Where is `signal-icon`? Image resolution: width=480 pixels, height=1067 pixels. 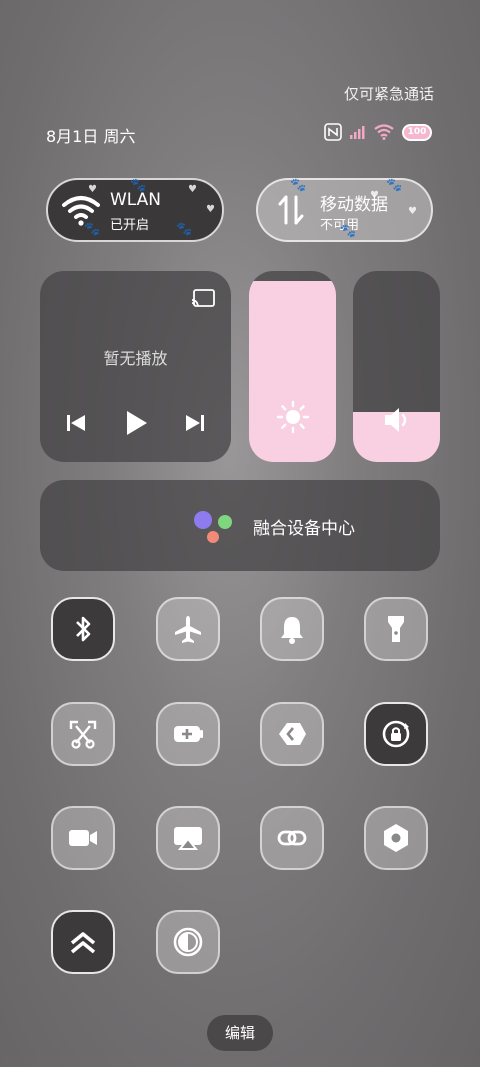
signal-icon is located at coordinates (357, 132).